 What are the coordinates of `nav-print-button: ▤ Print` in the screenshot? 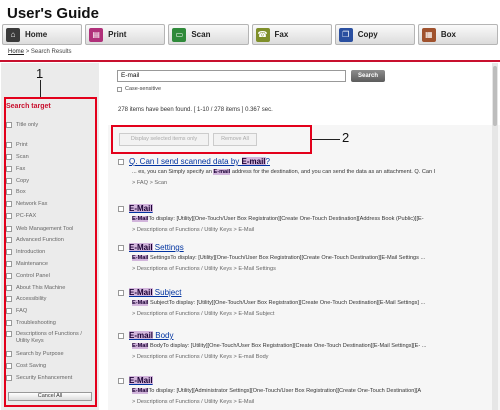 It's located at (125, 34).